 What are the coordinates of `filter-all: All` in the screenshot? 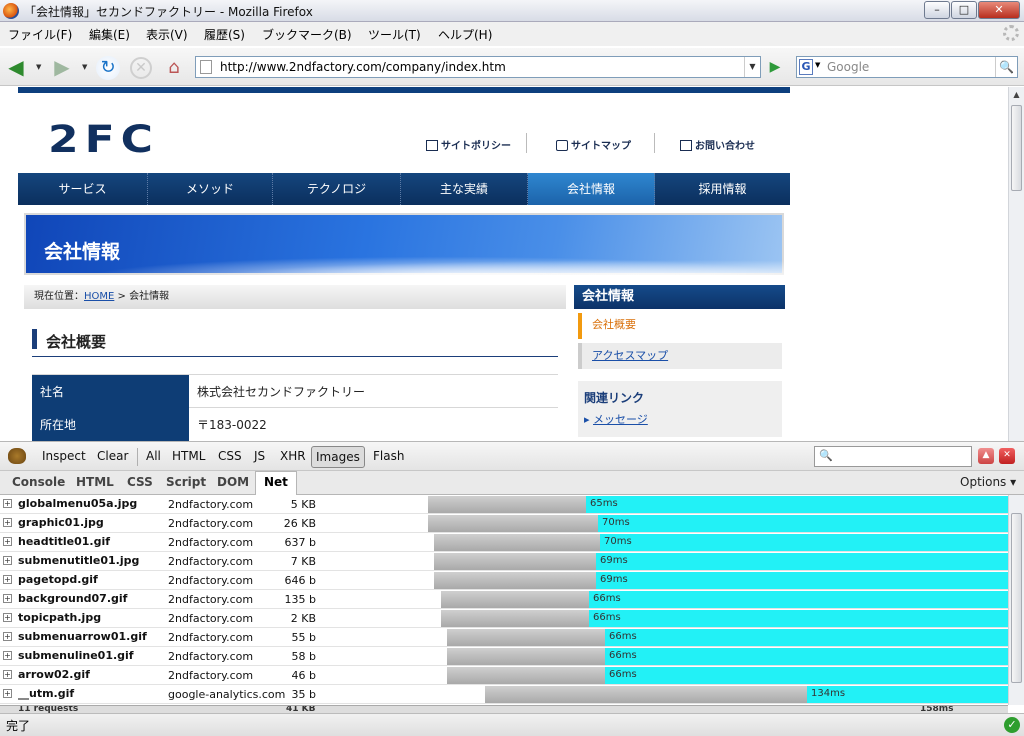 It's located at (153, 456).